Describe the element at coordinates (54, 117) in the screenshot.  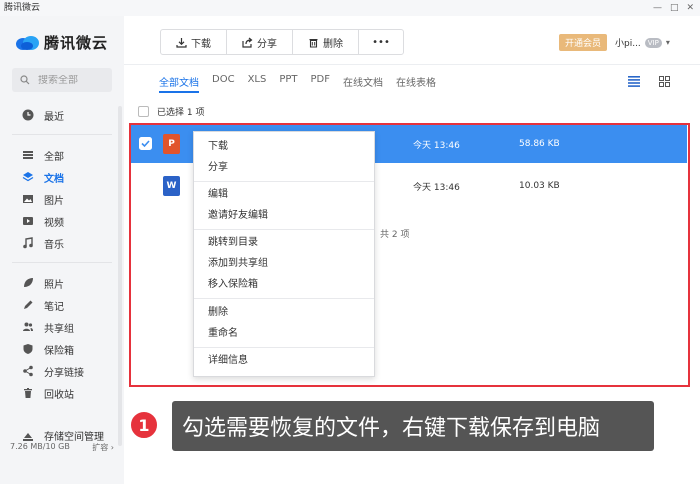
I see `sidebar-item-label: 最近` at that location.